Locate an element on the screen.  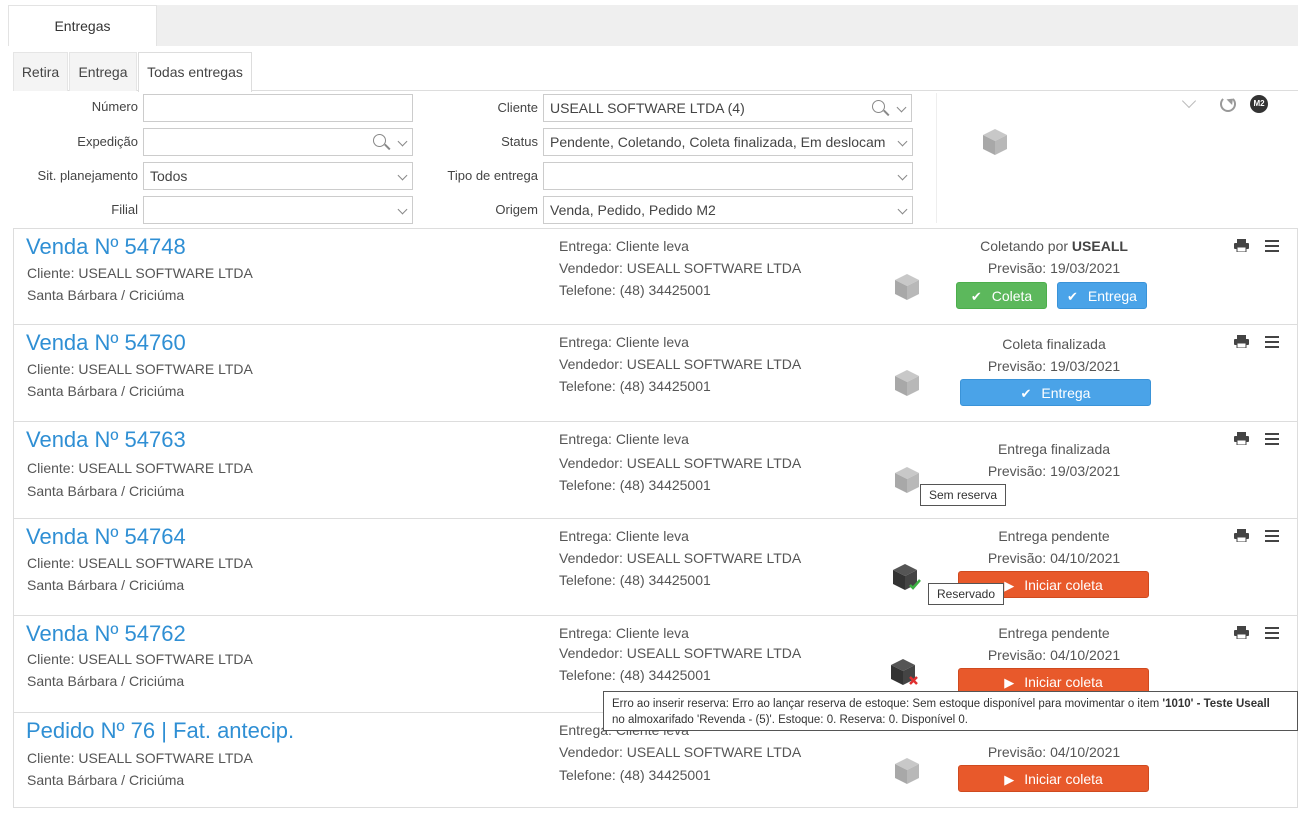
tab-todas-entregas: Todas entregas is located at coordinates (195, 72).